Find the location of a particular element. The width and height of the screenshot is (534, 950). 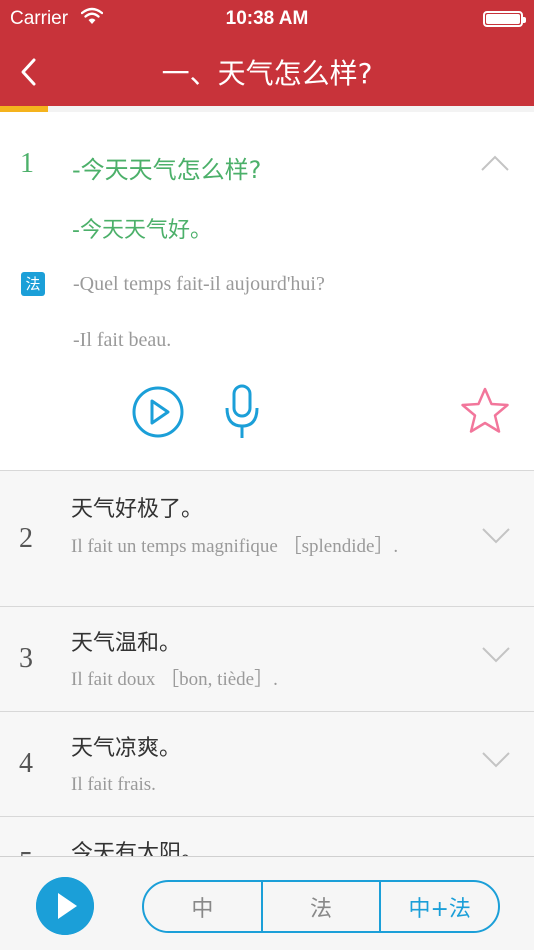

item-french: Il fait frais. is located at coordinates (113, 784).